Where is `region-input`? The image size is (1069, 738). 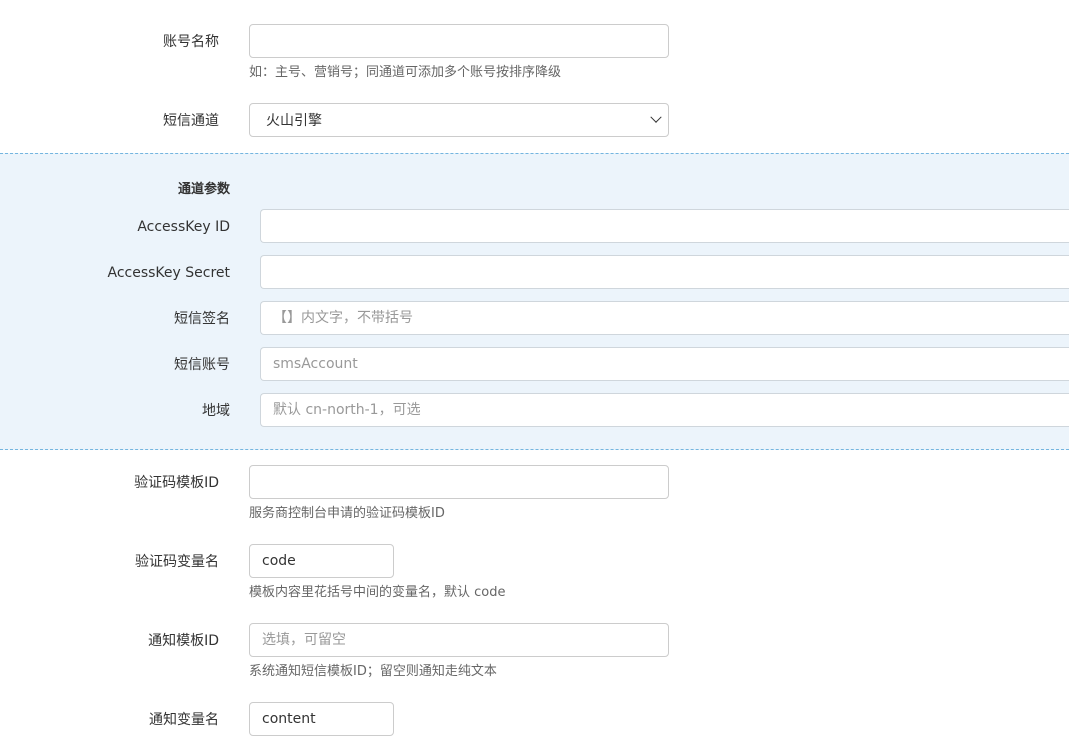 region-input is located at coordinates (664, 410).